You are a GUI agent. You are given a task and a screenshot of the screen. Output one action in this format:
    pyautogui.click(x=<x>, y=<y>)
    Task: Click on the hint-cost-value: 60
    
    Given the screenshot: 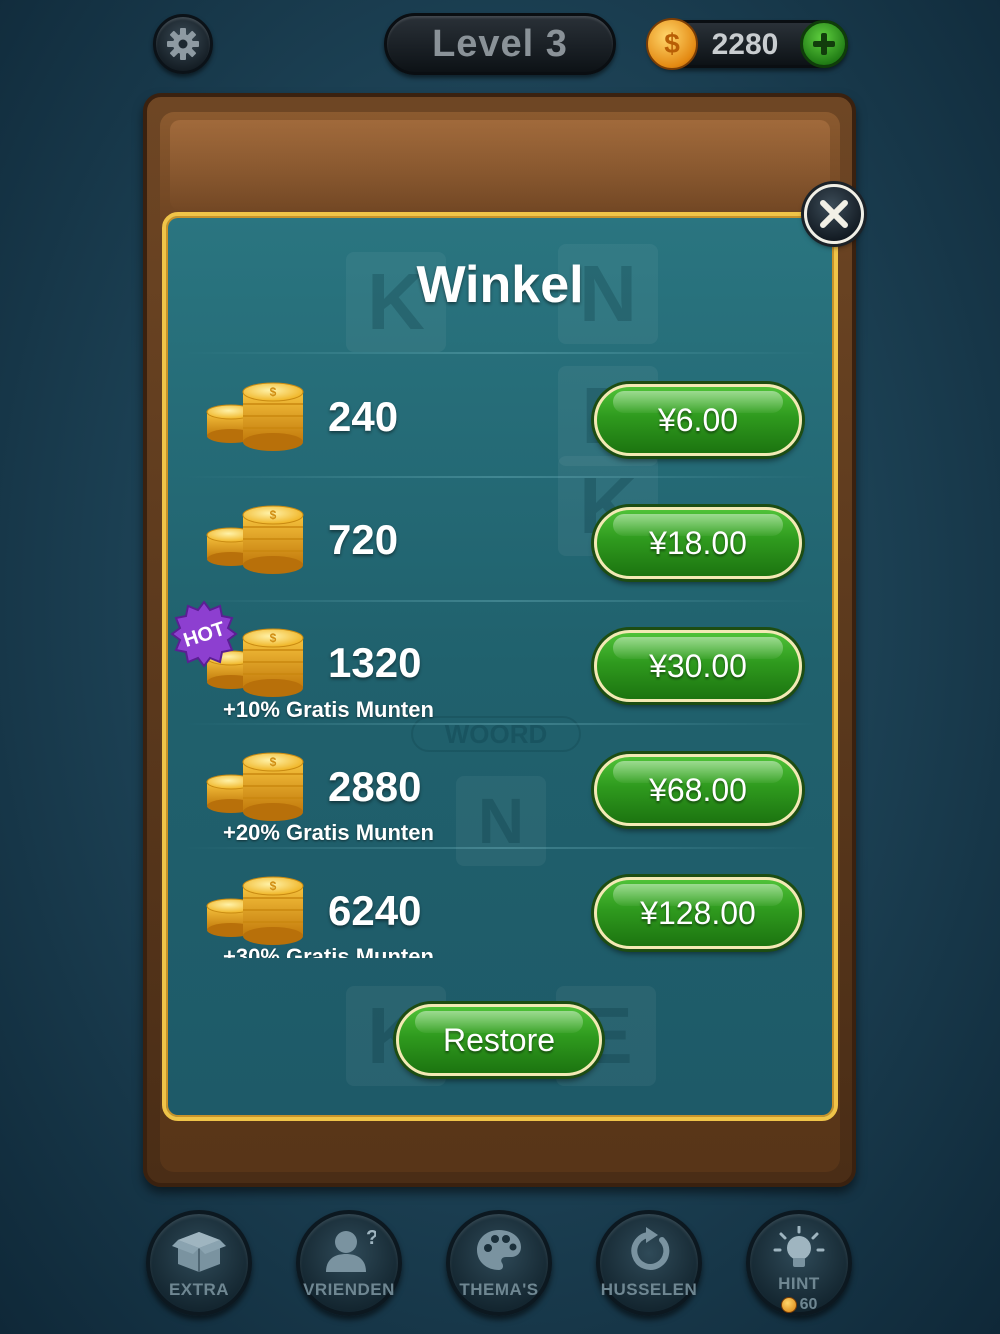 What is the action you would take?
    pyautogui.click(x=808, y=1304)
    